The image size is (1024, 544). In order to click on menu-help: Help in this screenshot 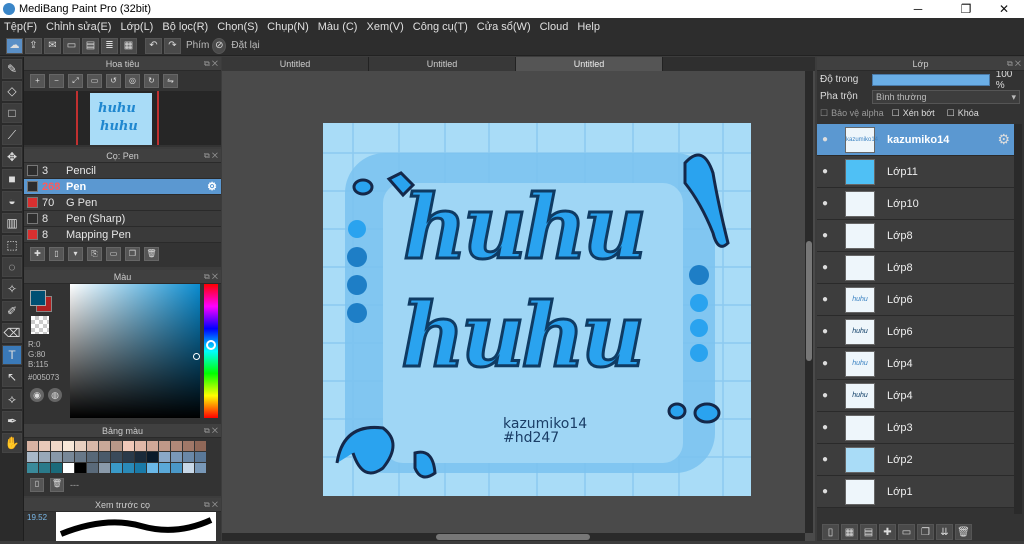, I will do `click(588, 27)`.